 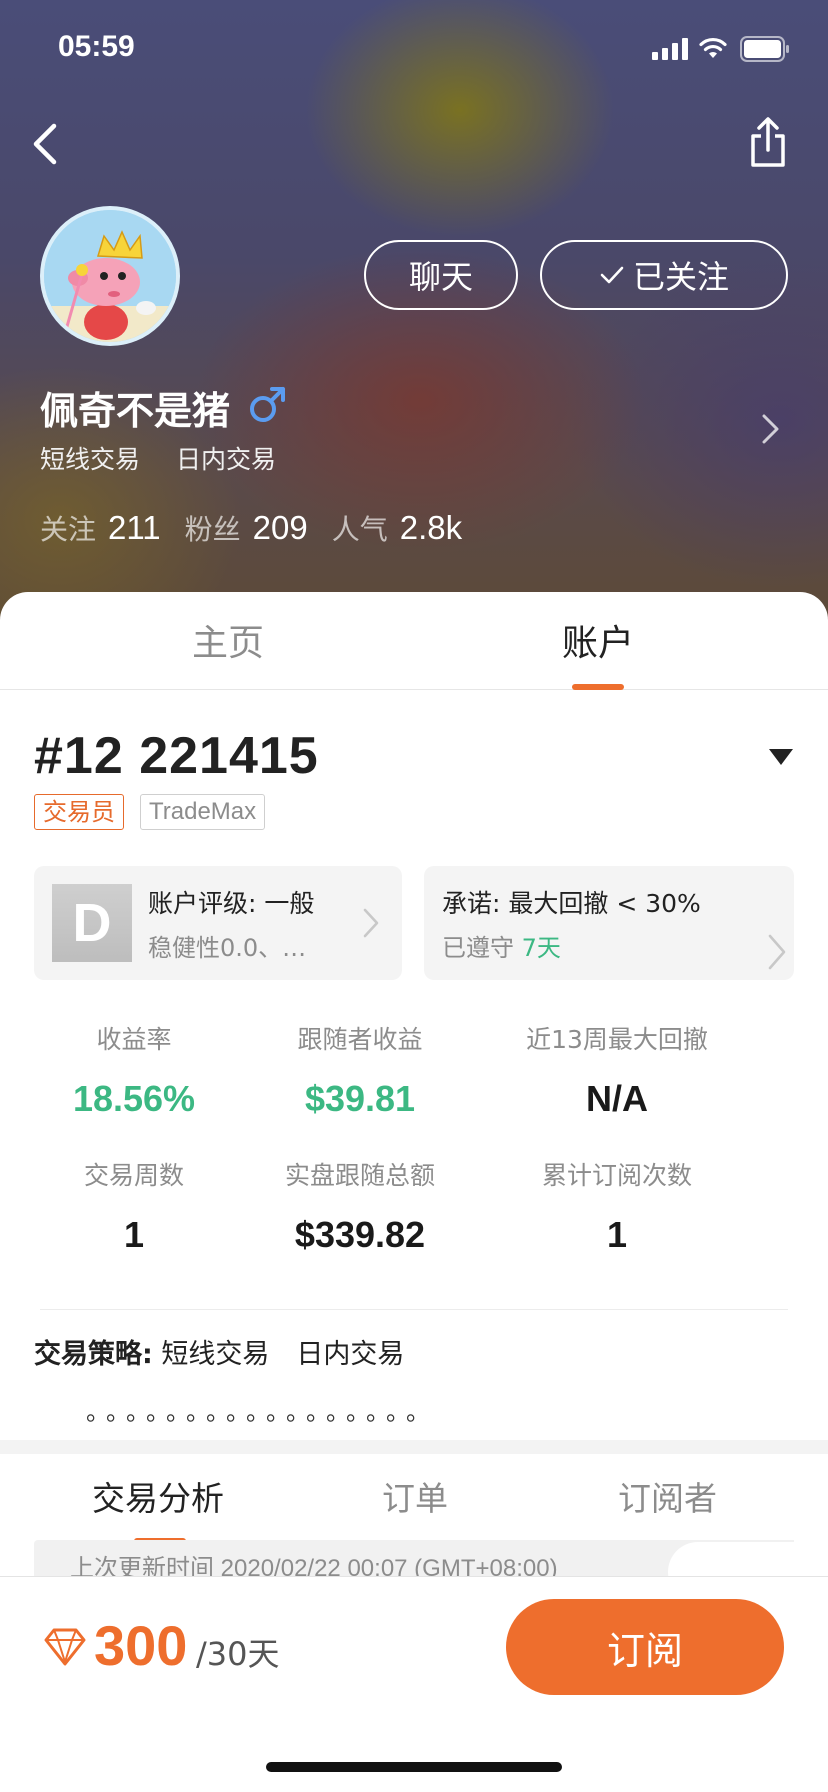 I want to click on trader-badge: 交易员, so click(x=79, y=812).